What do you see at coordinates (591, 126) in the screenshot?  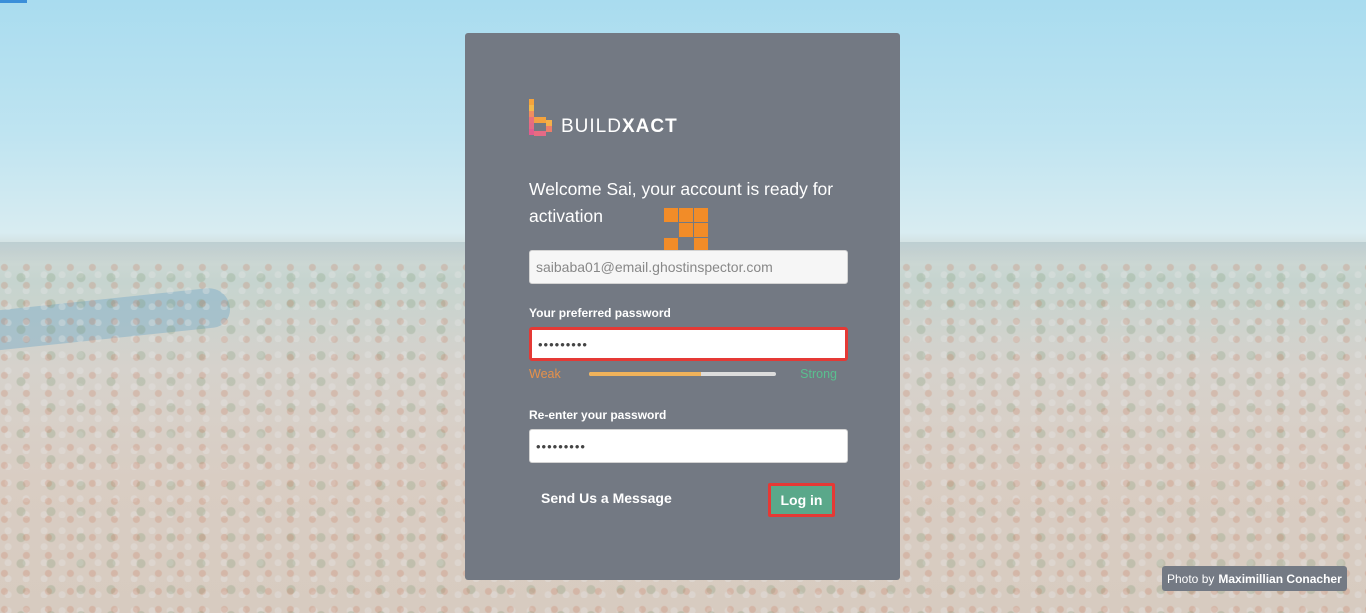 I see `logo-wordmark-light: BUILD` at bounding box center [591, 126].